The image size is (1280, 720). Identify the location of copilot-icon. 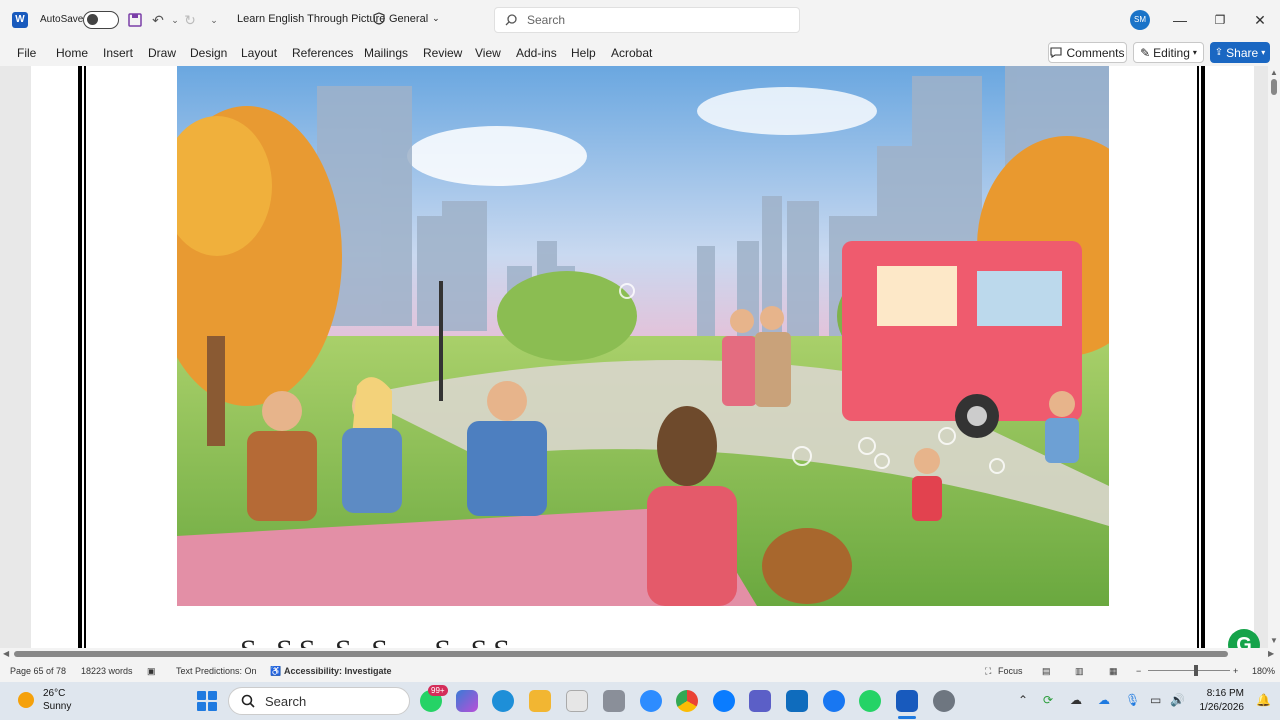
(467, 701).